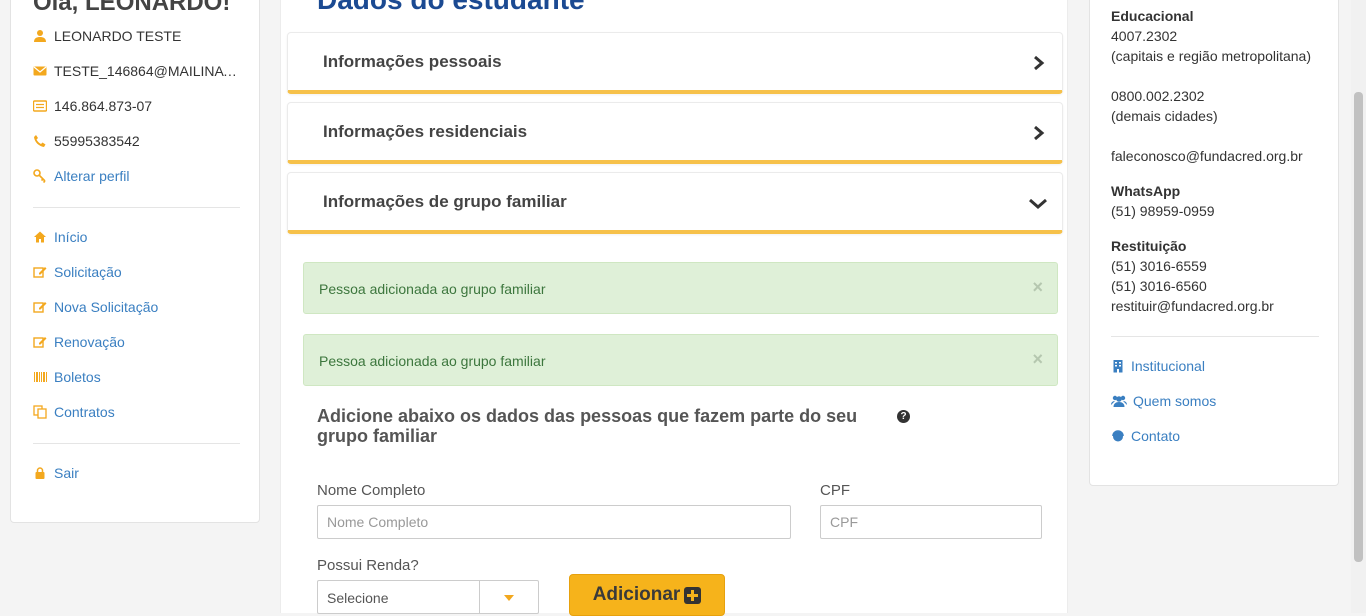 The height and width of the screenshot is (616, 1366). I want to click on chevron-down-icon, so click(1038, 203).